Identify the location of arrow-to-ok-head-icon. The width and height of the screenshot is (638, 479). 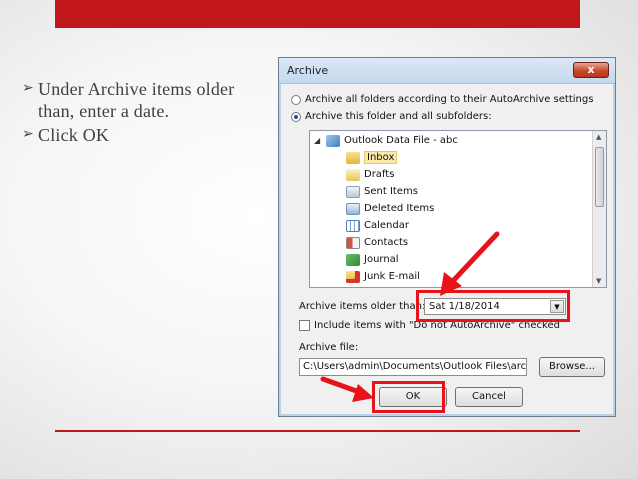
(363, 393).